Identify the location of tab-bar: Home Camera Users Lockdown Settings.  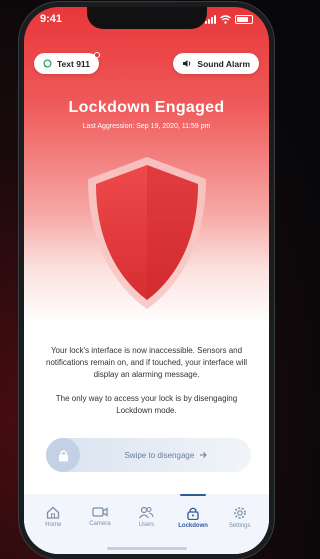
(146, 524).